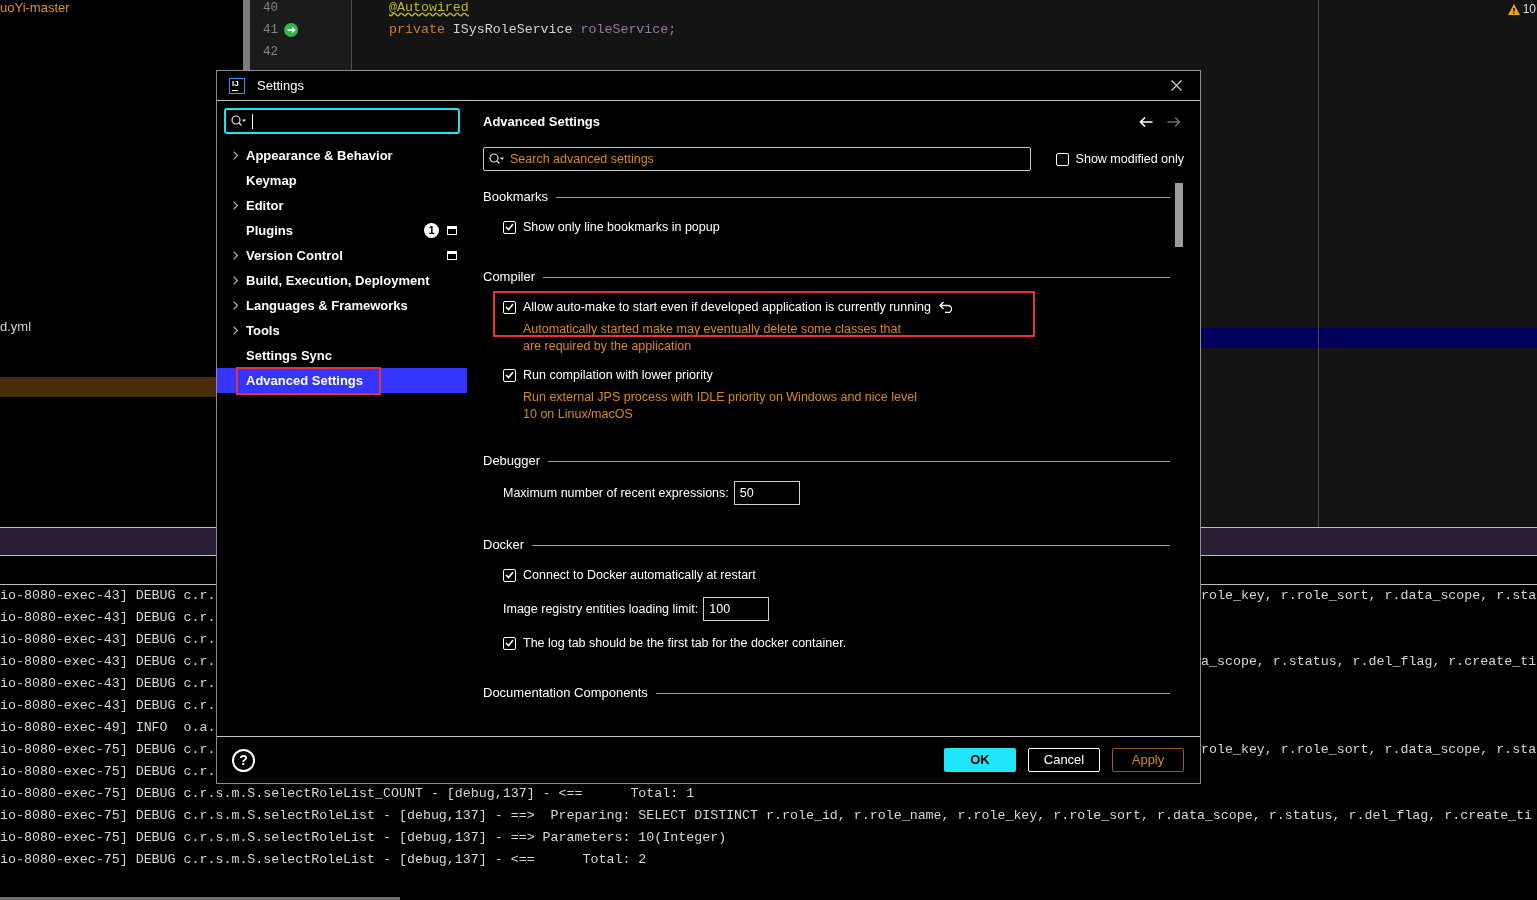 The width and height of the screenshot is (1537, 900). I want to click on count-badge: 1, so click(431, 230).